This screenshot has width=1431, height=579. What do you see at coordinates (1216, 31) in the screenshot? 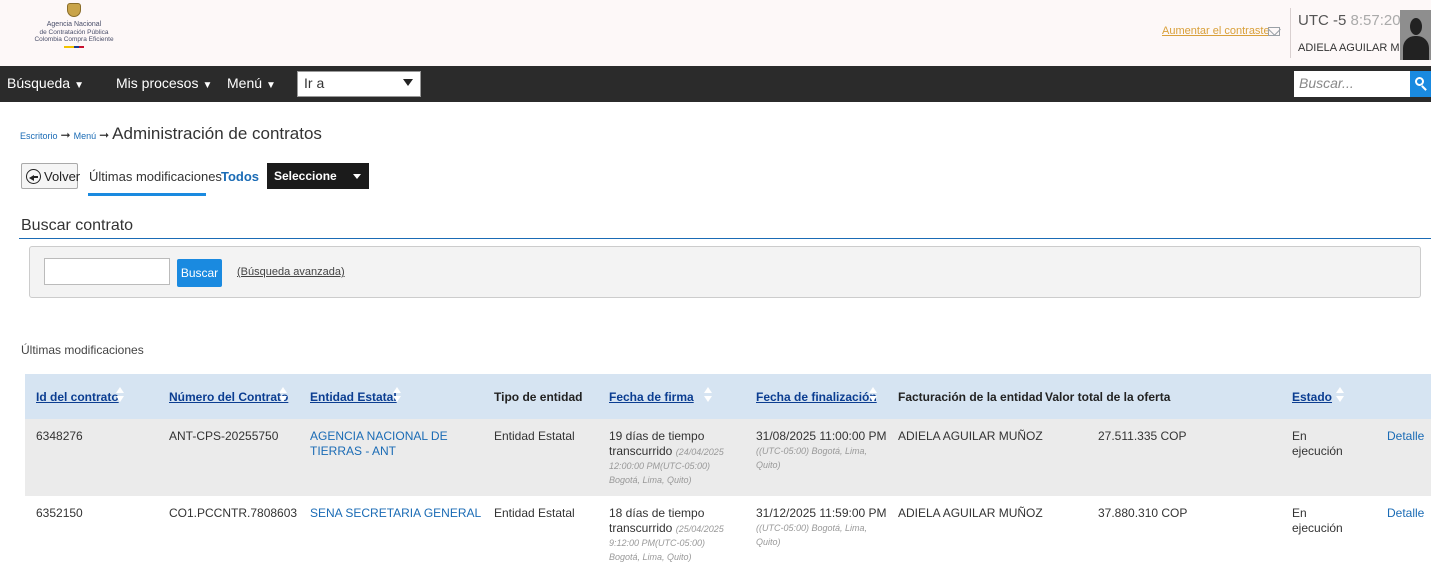
I see `increase-contrast-link: Aumentar el contraste` at bounding box center [1216, 31].